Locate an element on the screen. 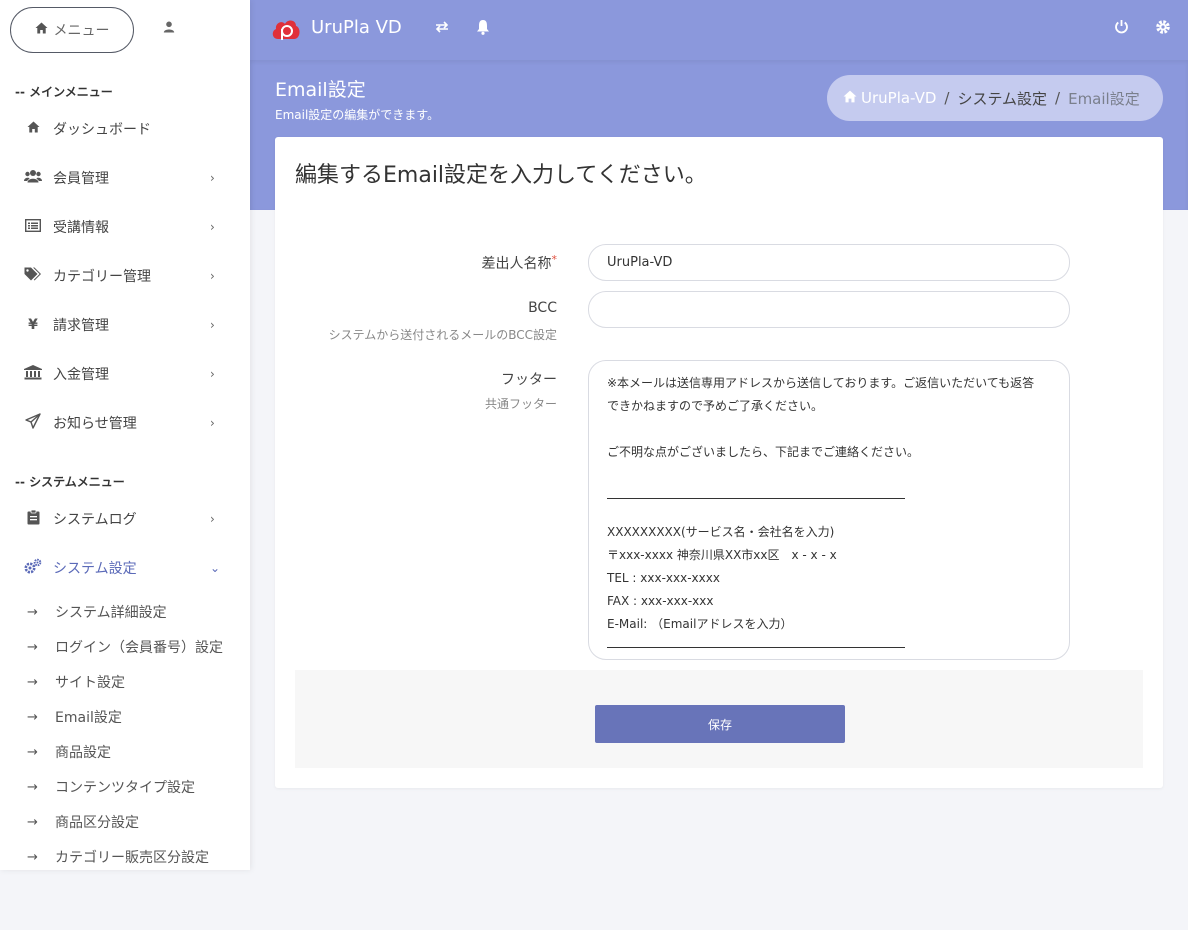 The width and height of the screenshot is (1188, 930). sidebar-item-label: システム設定 is located at coordinates (95, 569).